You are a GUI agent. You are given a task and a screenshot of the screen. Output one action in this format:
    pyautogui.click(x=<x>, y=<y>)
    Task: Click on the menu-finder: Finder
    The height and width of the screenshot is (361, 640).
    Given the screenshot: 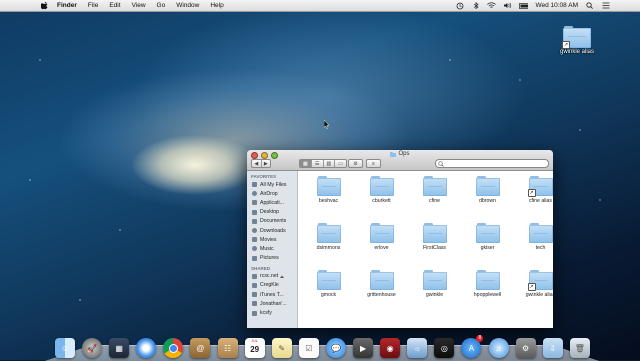 What is the action you would take?
    pyautogui.click(x=67, y=5)
    